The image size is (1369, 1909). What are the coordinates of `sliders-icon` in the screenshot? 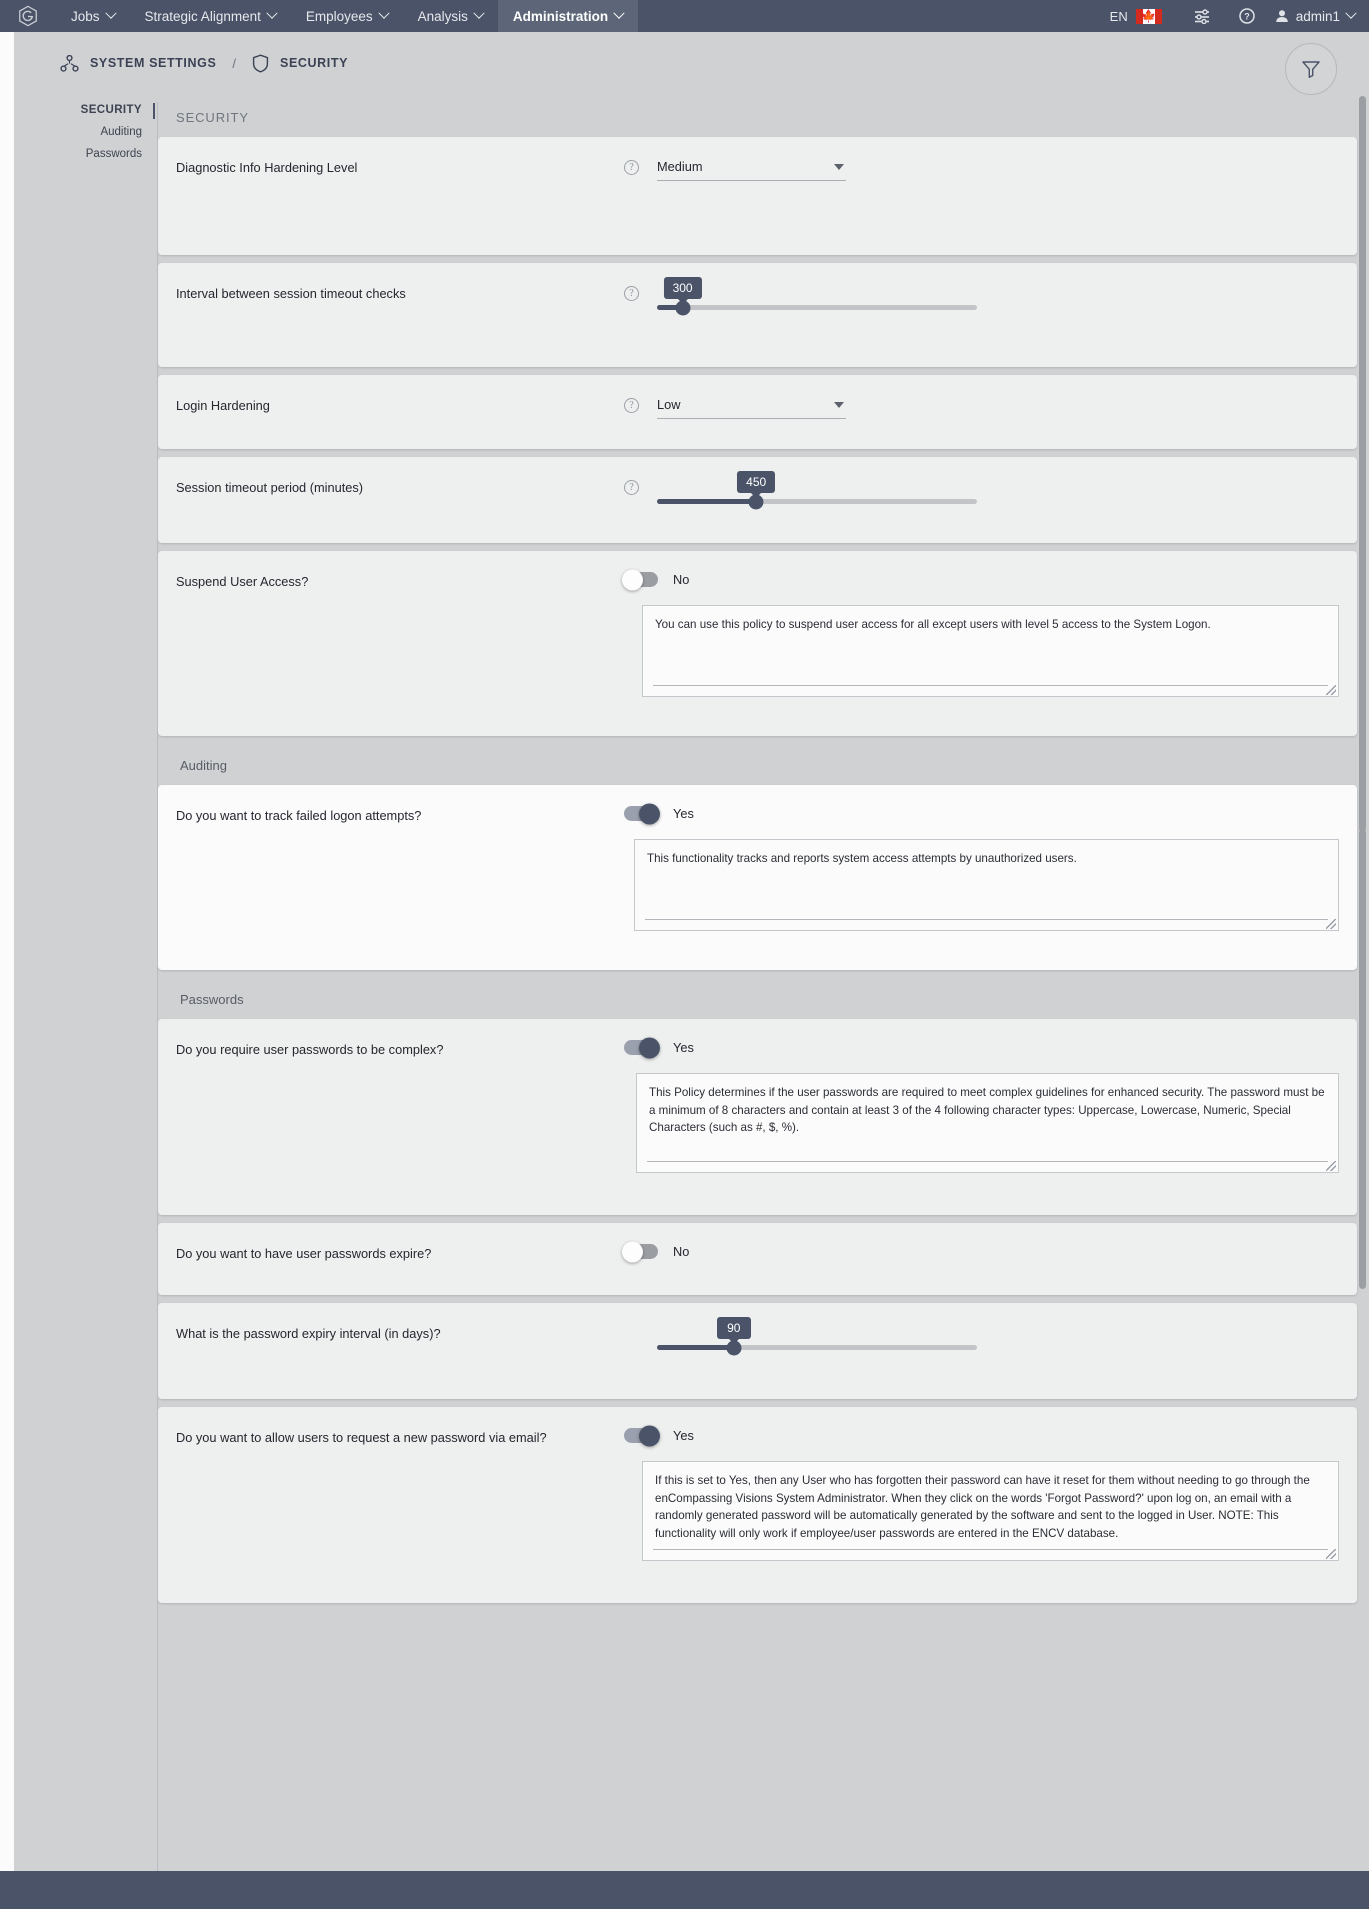 It's located at (1202, 16).